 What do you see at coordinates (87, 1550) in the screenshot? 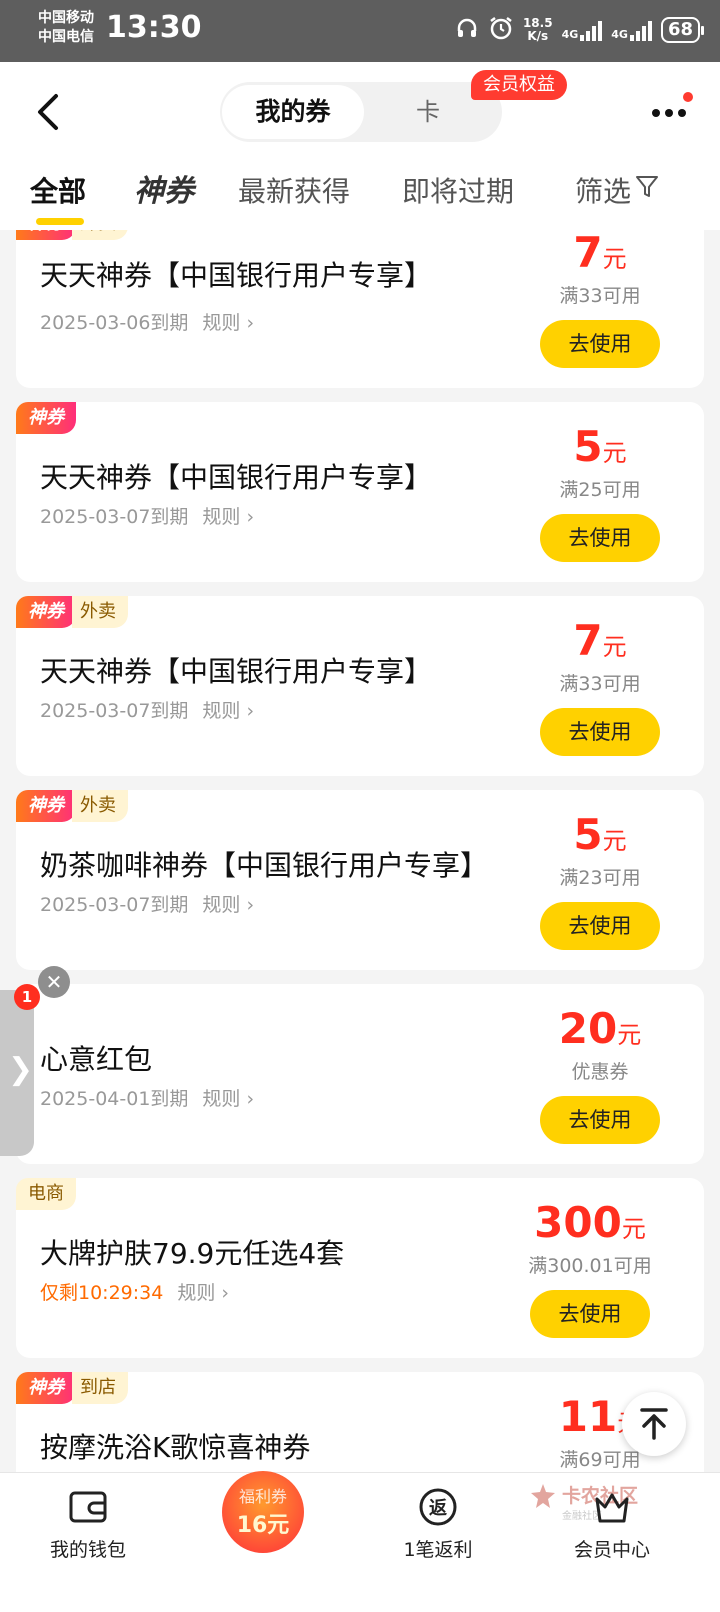
I see `nav-wallet-label: 我的钱包` at bounding box center [87, 1550].